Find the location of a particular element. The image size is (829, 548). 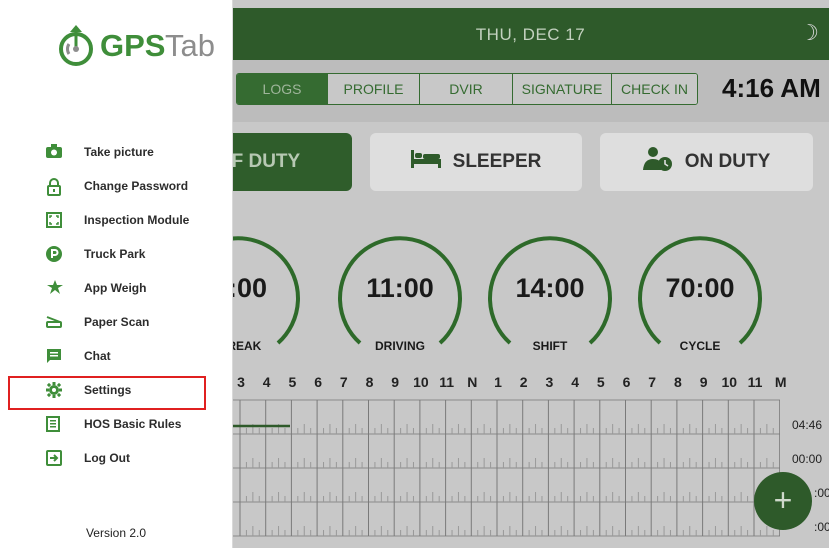

menu-item-settings: Settings is located at coordinates (116, 390).